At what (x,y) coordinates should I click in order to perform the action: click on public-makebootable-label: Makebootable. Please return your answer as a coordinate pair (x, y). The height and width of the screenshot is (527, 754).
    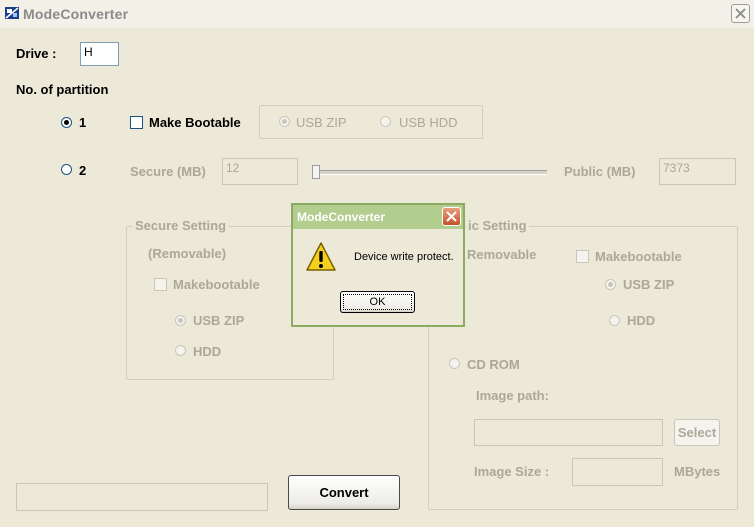
    Looking at the image, I should click on (638, 256).